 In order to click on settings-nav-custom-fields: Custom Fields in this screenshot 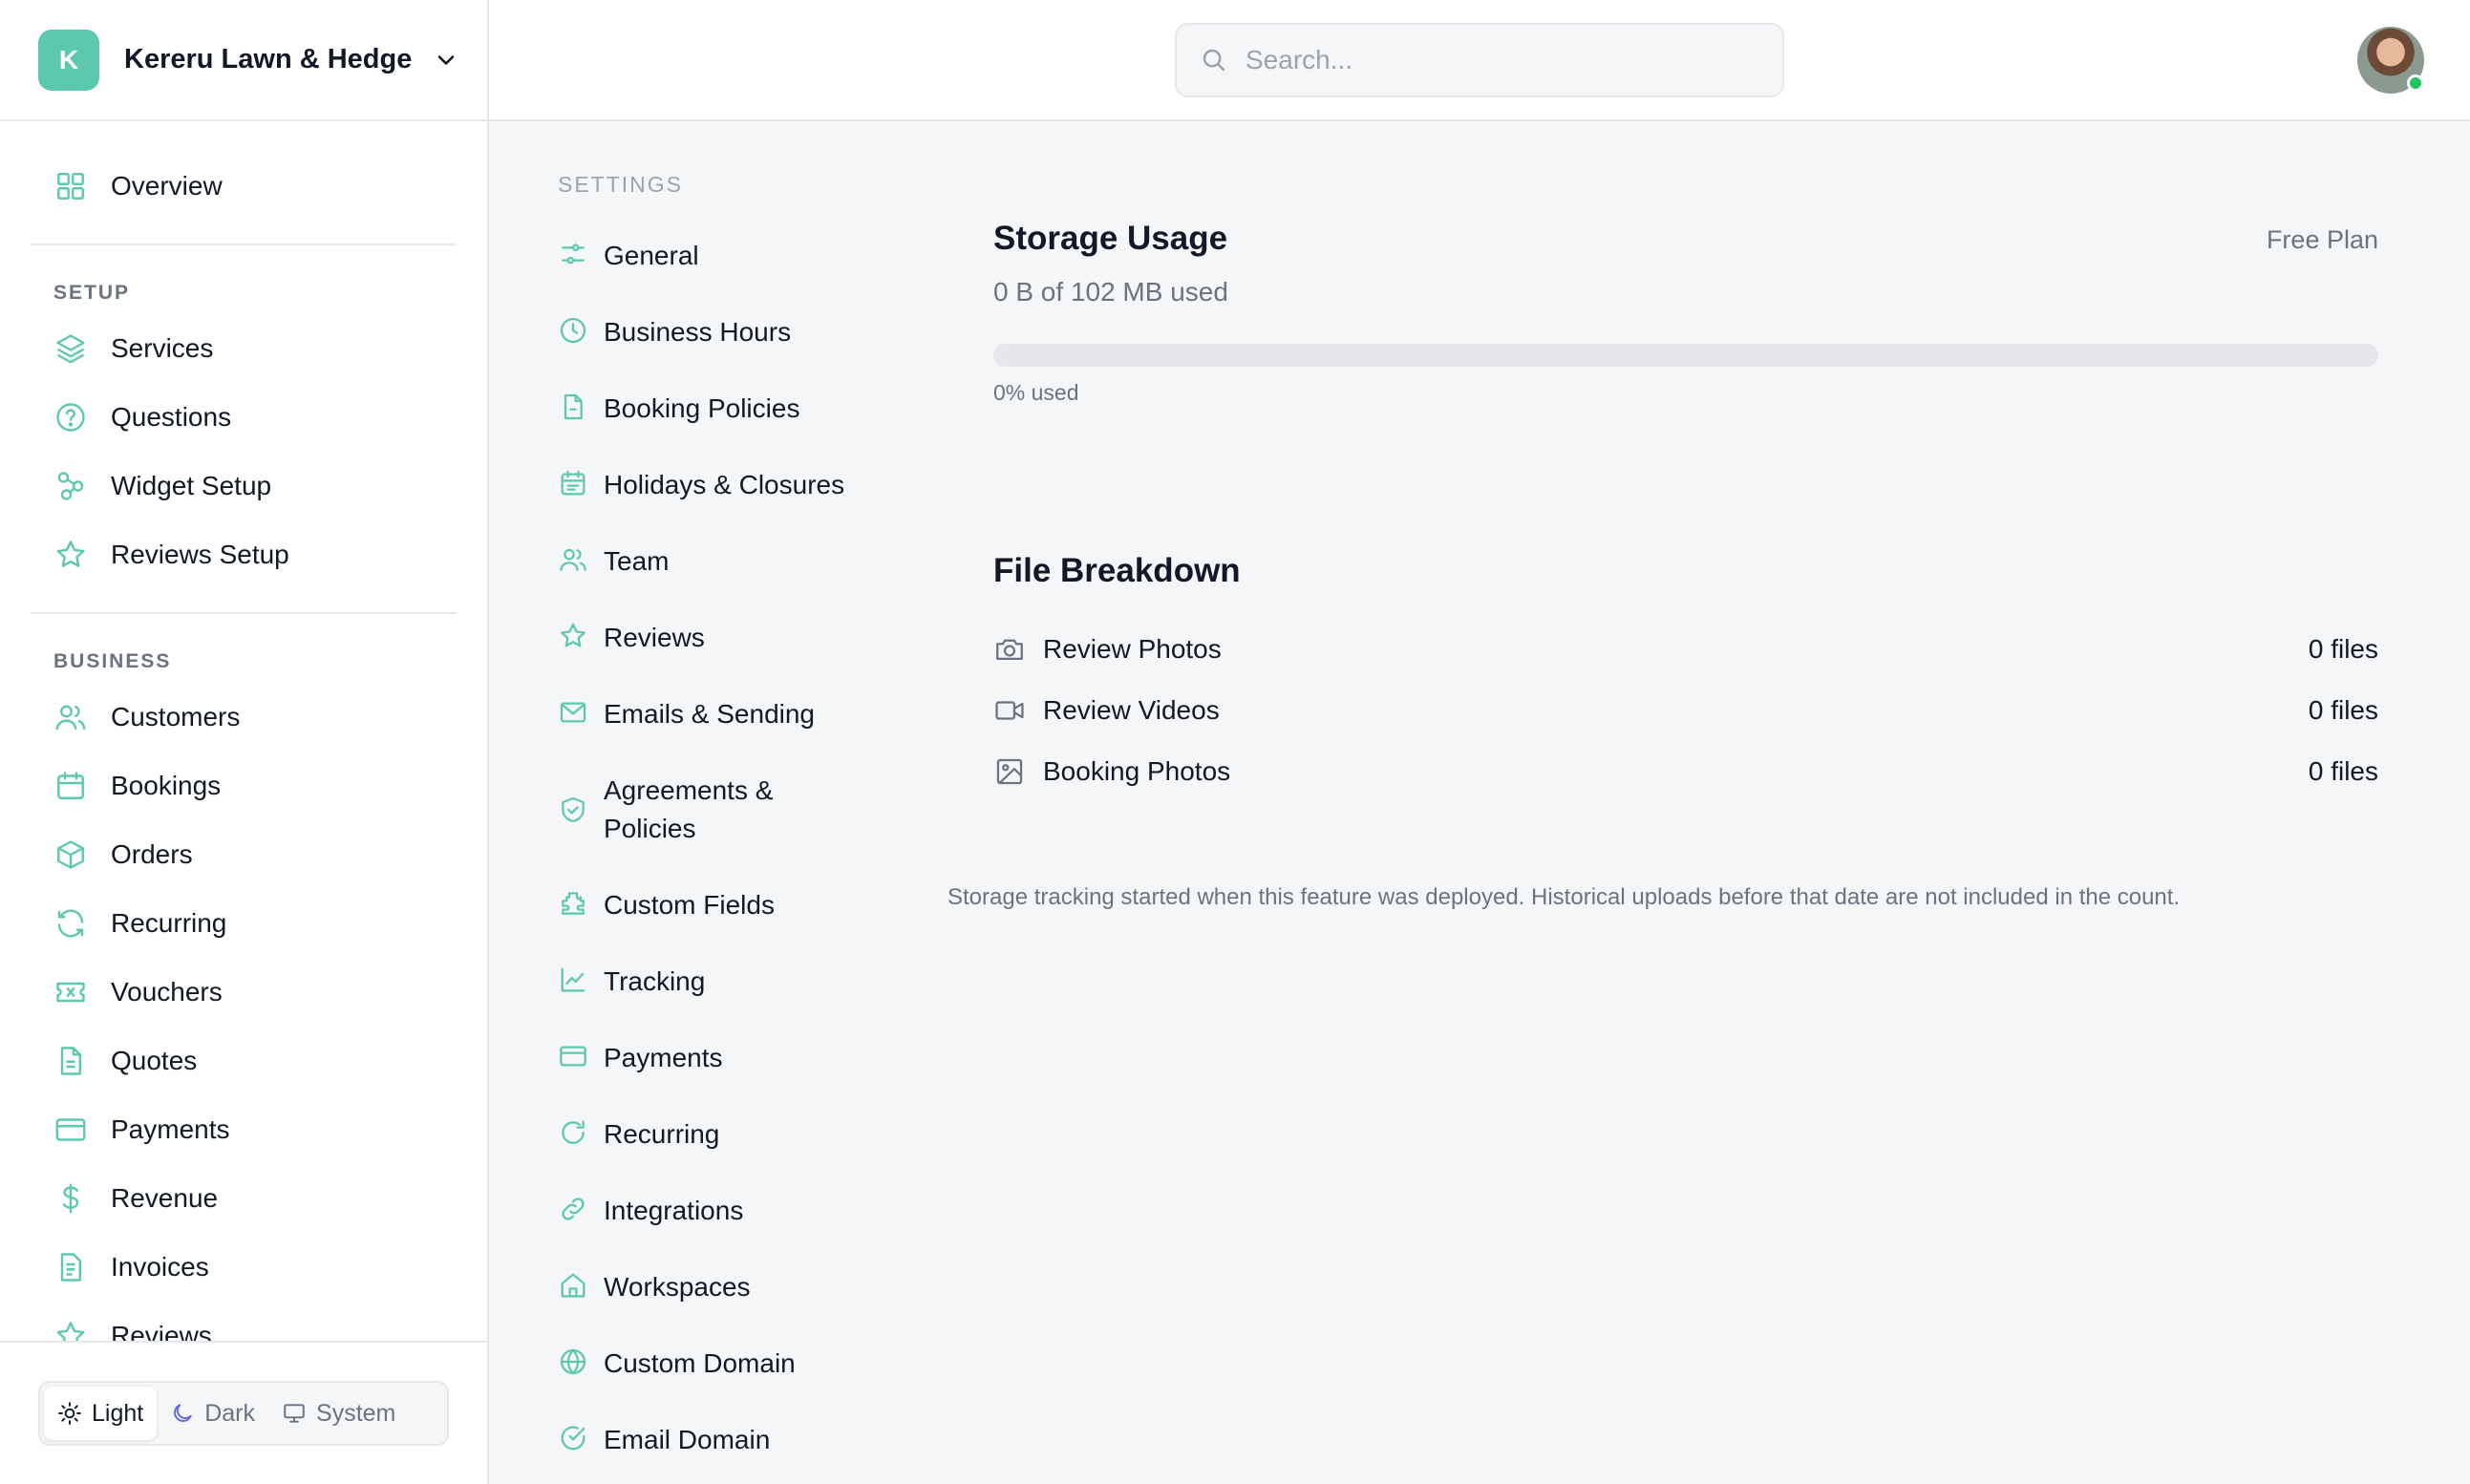, I will do `click(714, 905)`.